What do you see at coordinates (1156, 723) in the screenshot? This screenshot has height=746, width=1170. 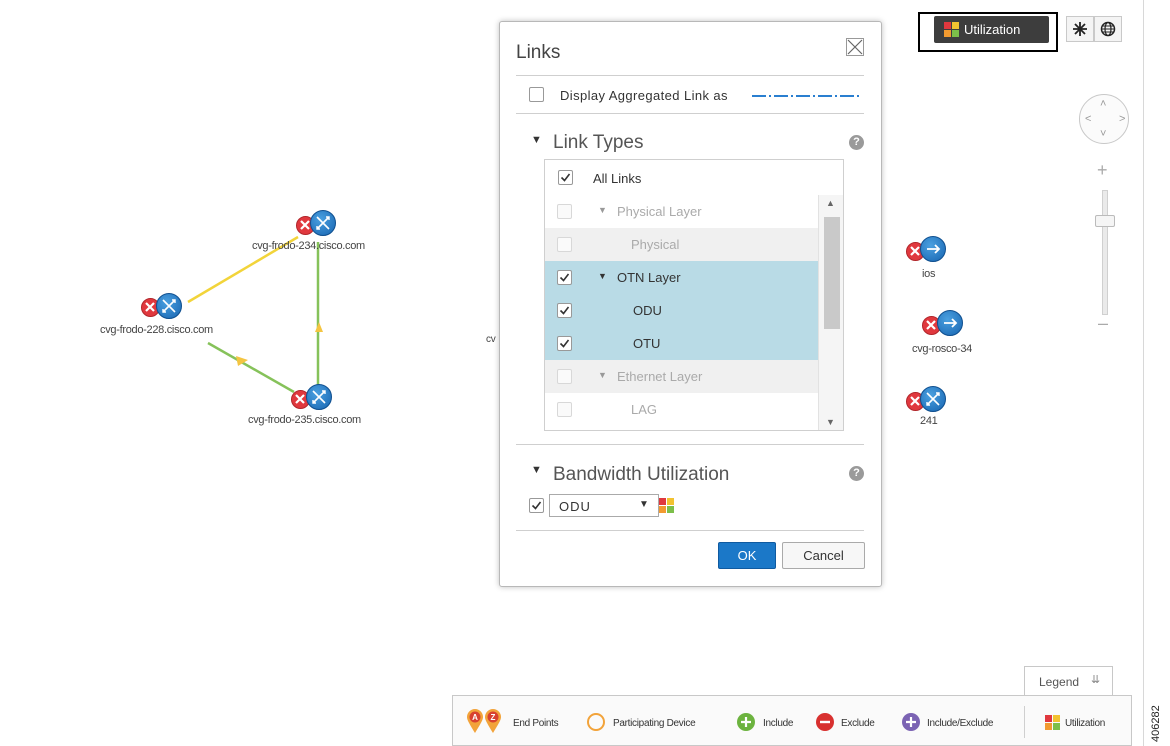 I see `figure-id: 406282` at bounding box center [1156, 723].